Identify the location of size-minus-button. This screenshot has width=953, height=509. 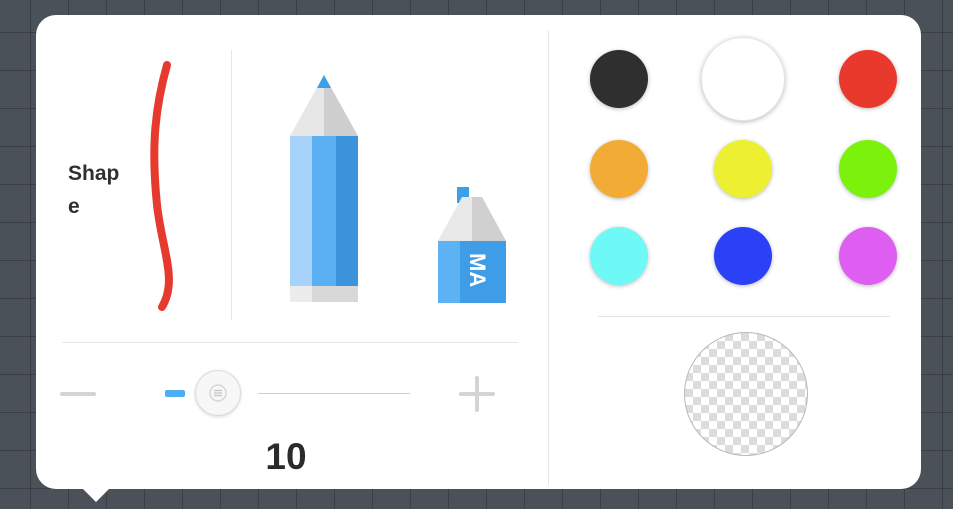
(78, 394).